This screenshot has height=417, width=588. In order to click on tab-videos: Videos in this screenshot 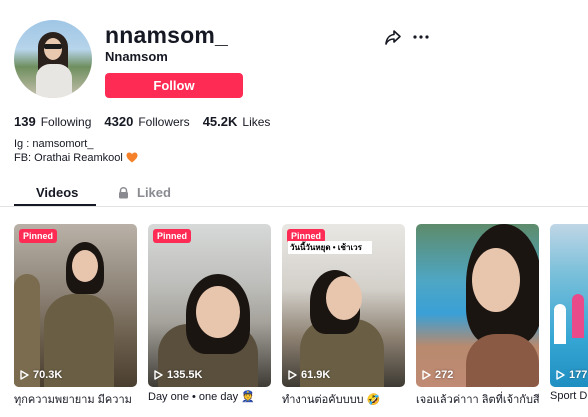, I will do `click(57, 192)`.